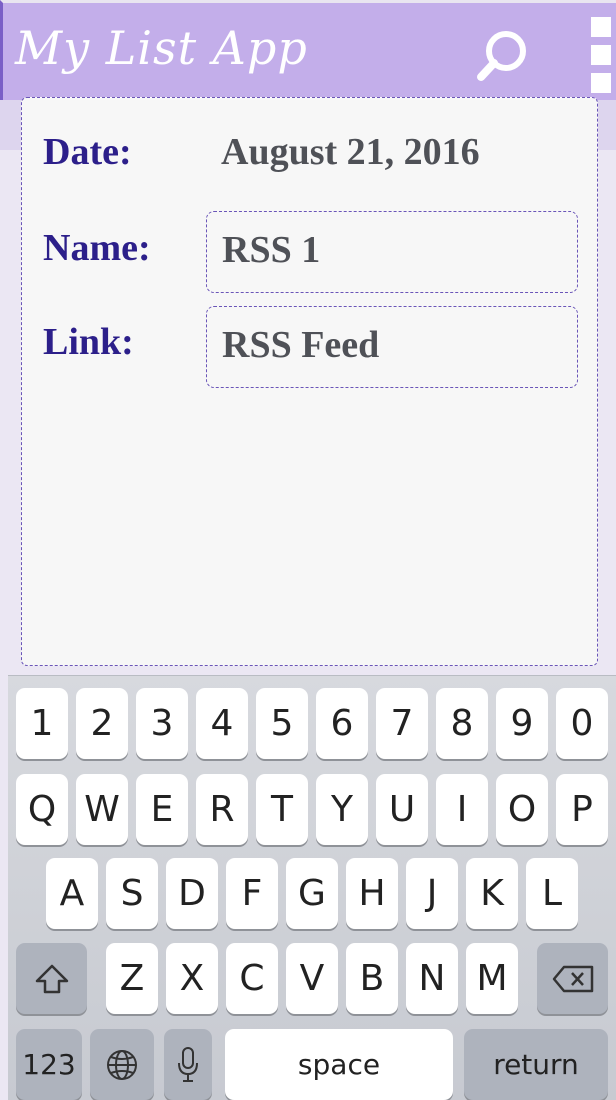 This screenshot has height=1100, width=616. I want to click on key-q: Q, so click(42, 809).